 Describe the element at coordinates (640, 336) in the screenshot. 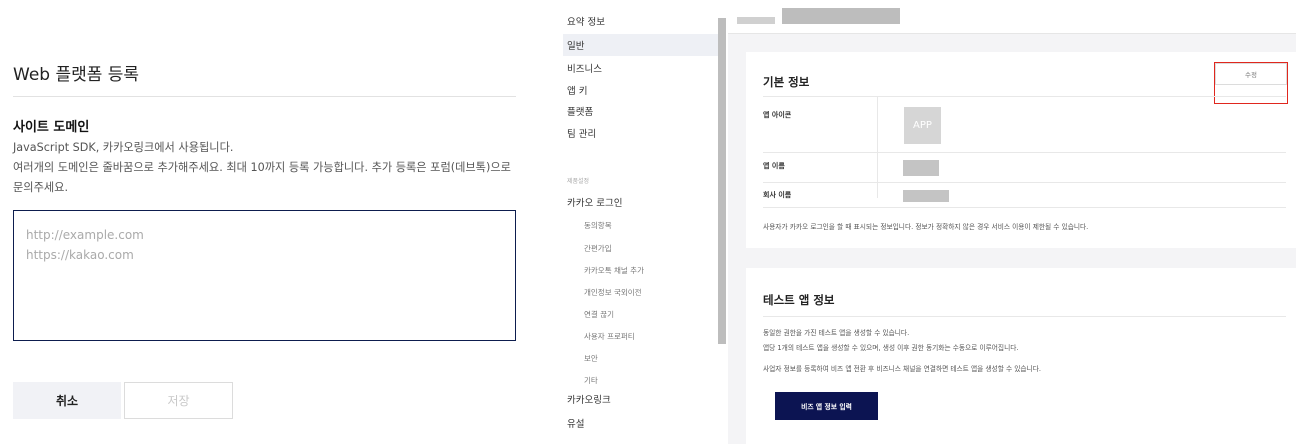

I see `sidebar-sub-user-property: 사용자 프로퍼티` at that location.